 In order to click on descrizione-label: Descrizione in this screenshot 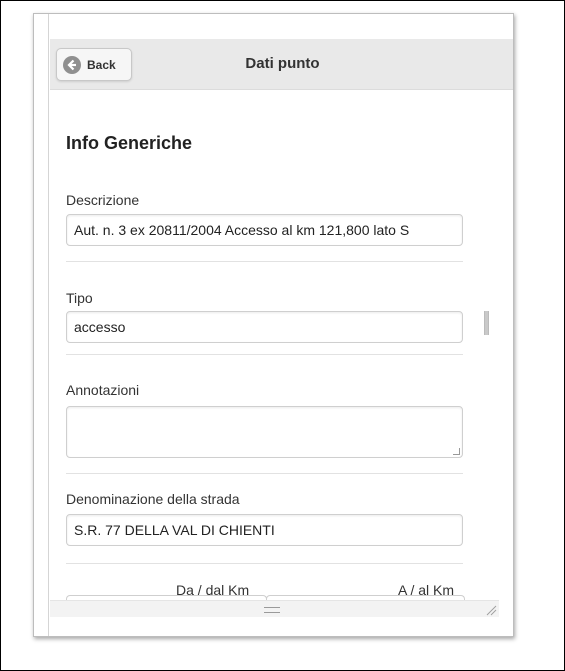, I will do `click(103, 200)`.